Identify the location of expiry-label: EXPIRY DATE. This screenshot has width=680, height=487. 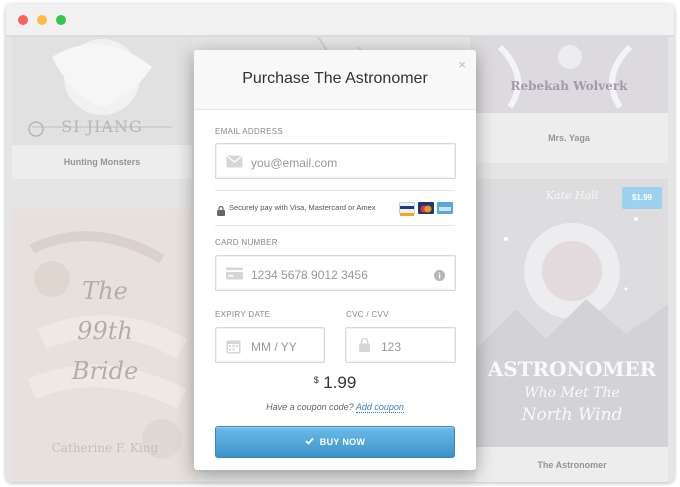
(243, 314).